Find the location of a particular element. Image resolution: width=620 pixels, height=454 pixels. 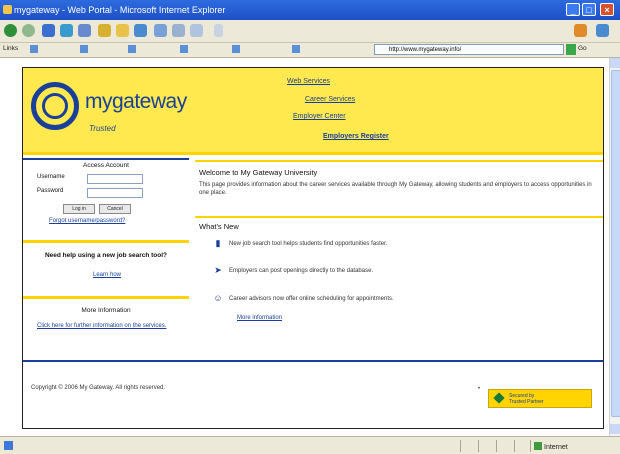

welcome-divider is located at coordinates (399, 161).